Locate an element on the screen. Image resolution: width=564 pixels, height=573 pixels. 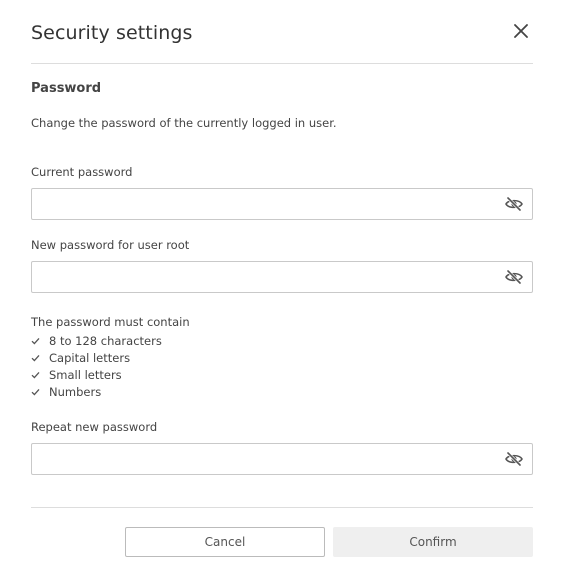
current-password-input is located at coordinates (262, 204).